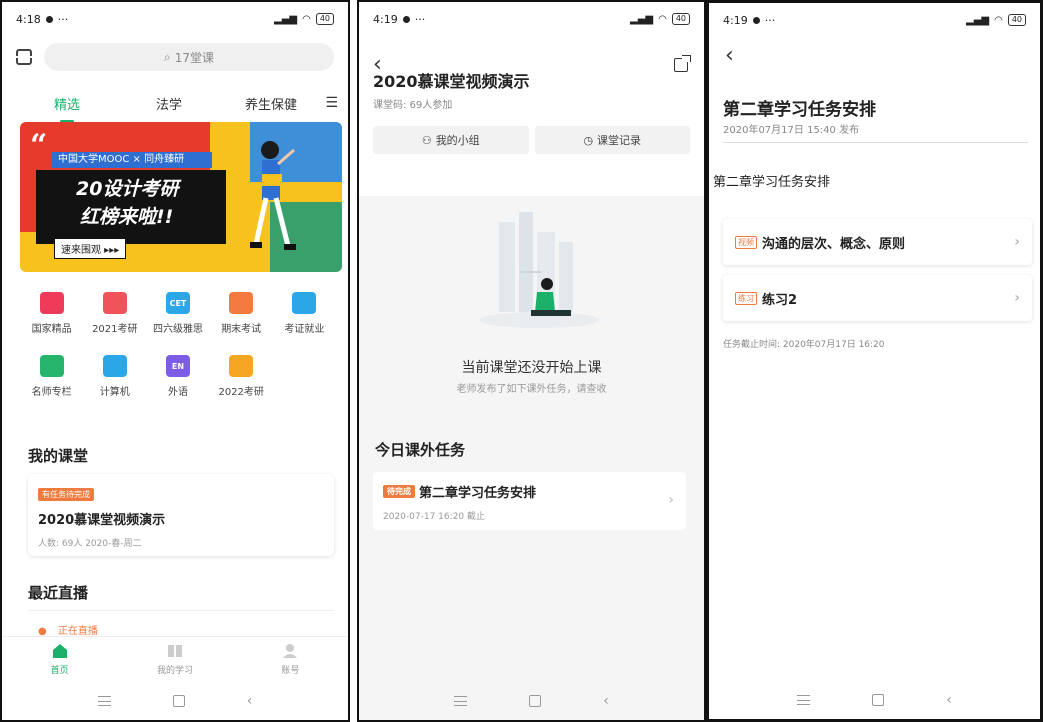 This screenshot has height=722, width=1043. Describe the element at coordinates (58, 456) in the screenshot. I see `my-class-title: 我的课堂` at that location.